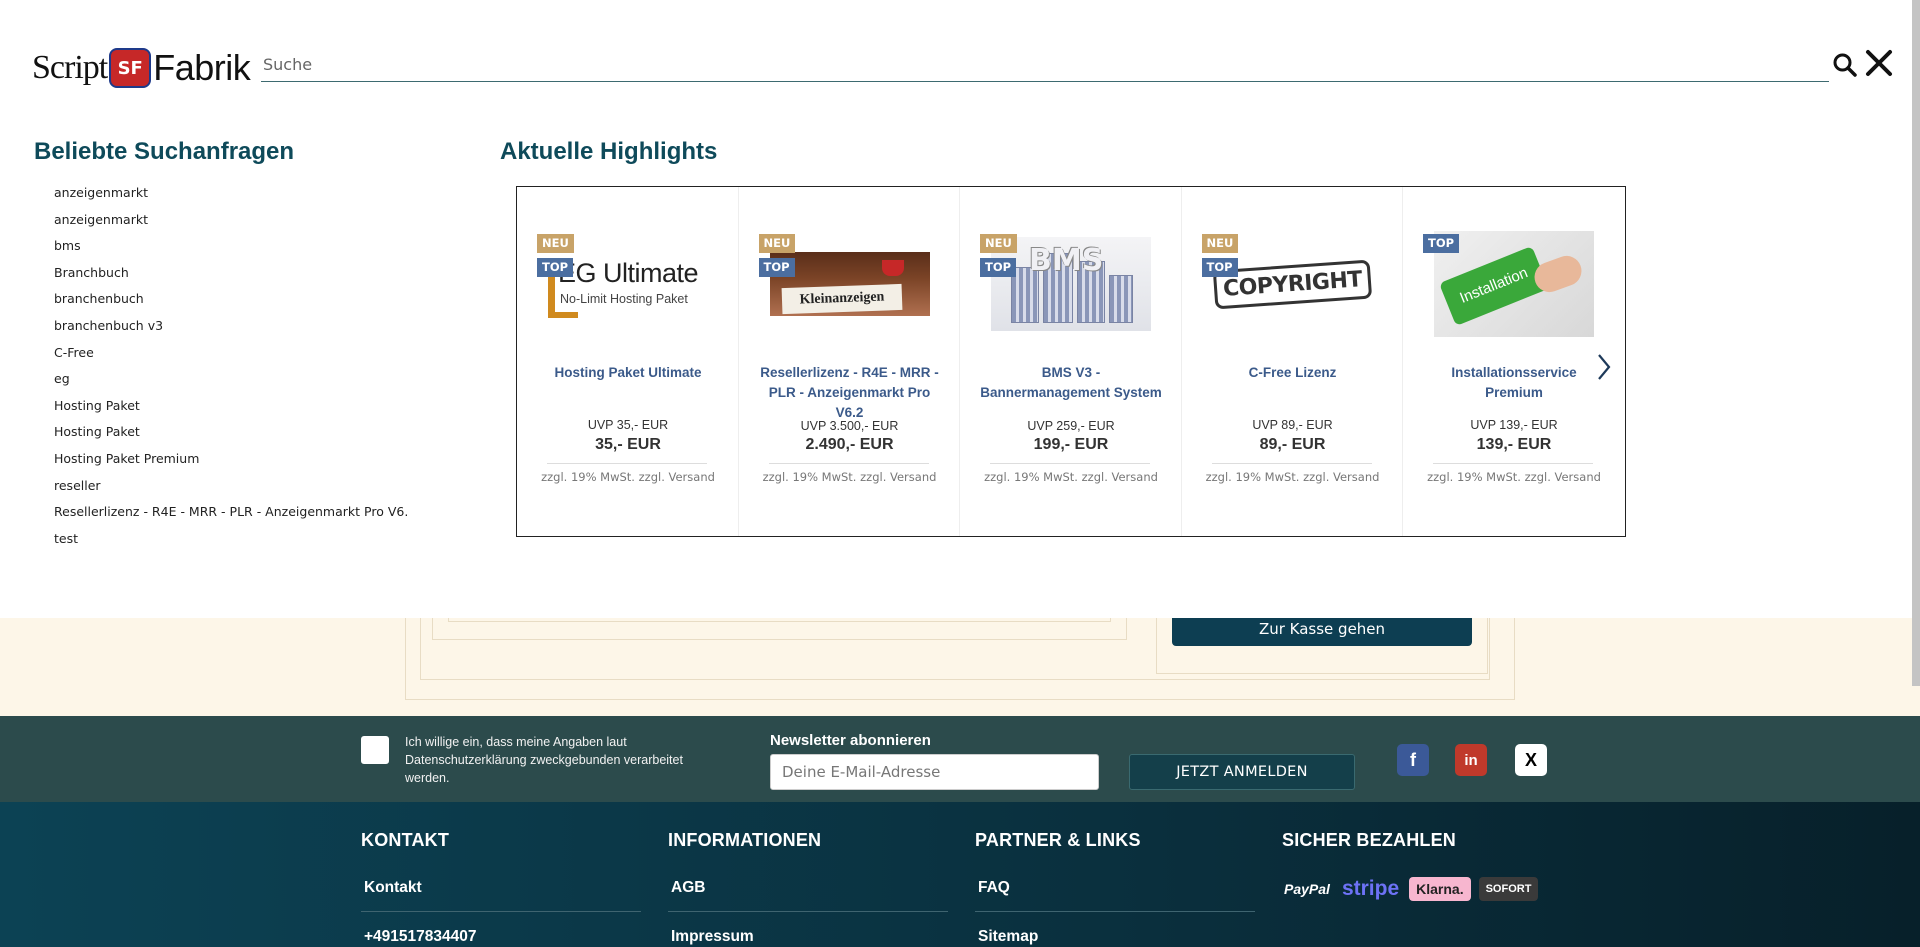 Image resolution: width=1920 pixels, height=947 pixels. I want to click on paypal-icon: PayPal, so click(1307, 889).